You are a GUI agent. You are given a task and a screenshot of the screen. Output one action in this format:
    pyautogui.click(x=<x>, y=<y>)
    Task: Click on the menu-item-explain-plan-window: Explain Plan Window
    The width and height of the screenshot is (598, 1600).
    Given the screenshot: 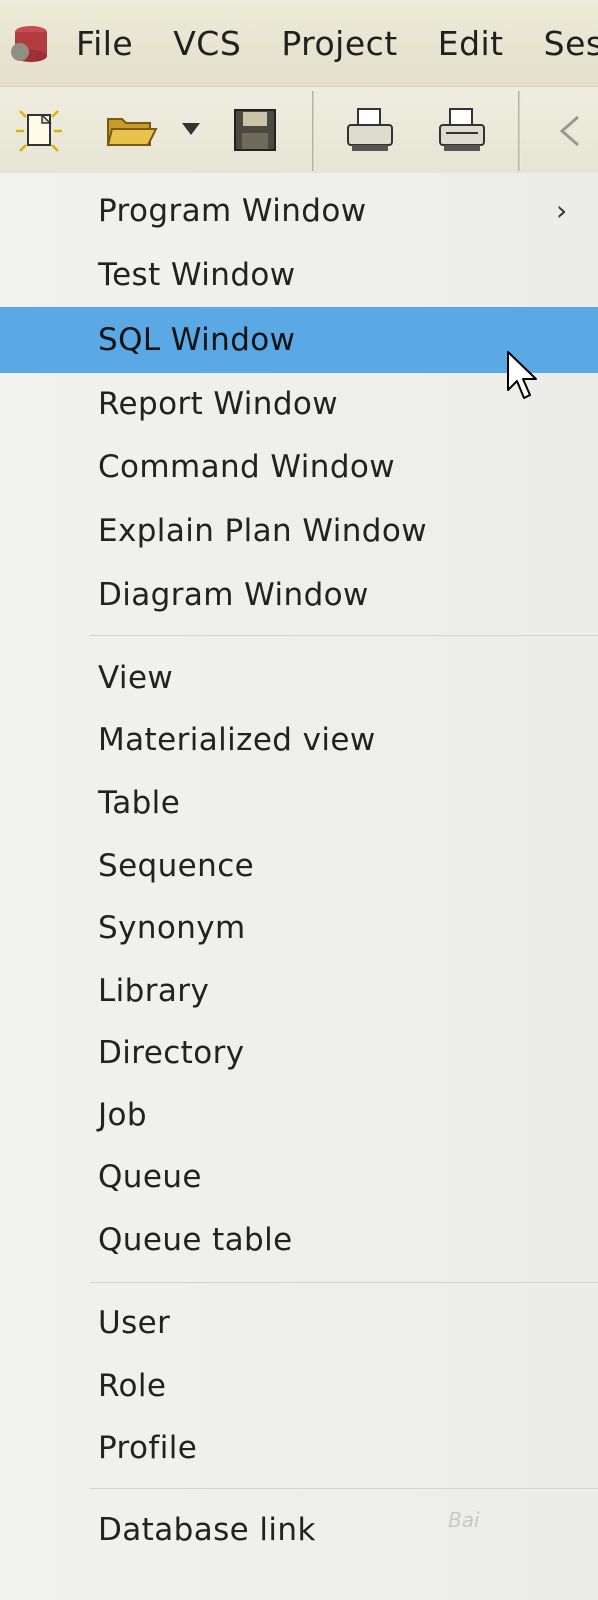 What is the action you would take?
    pyautogui.click(x=299, y=531)
    